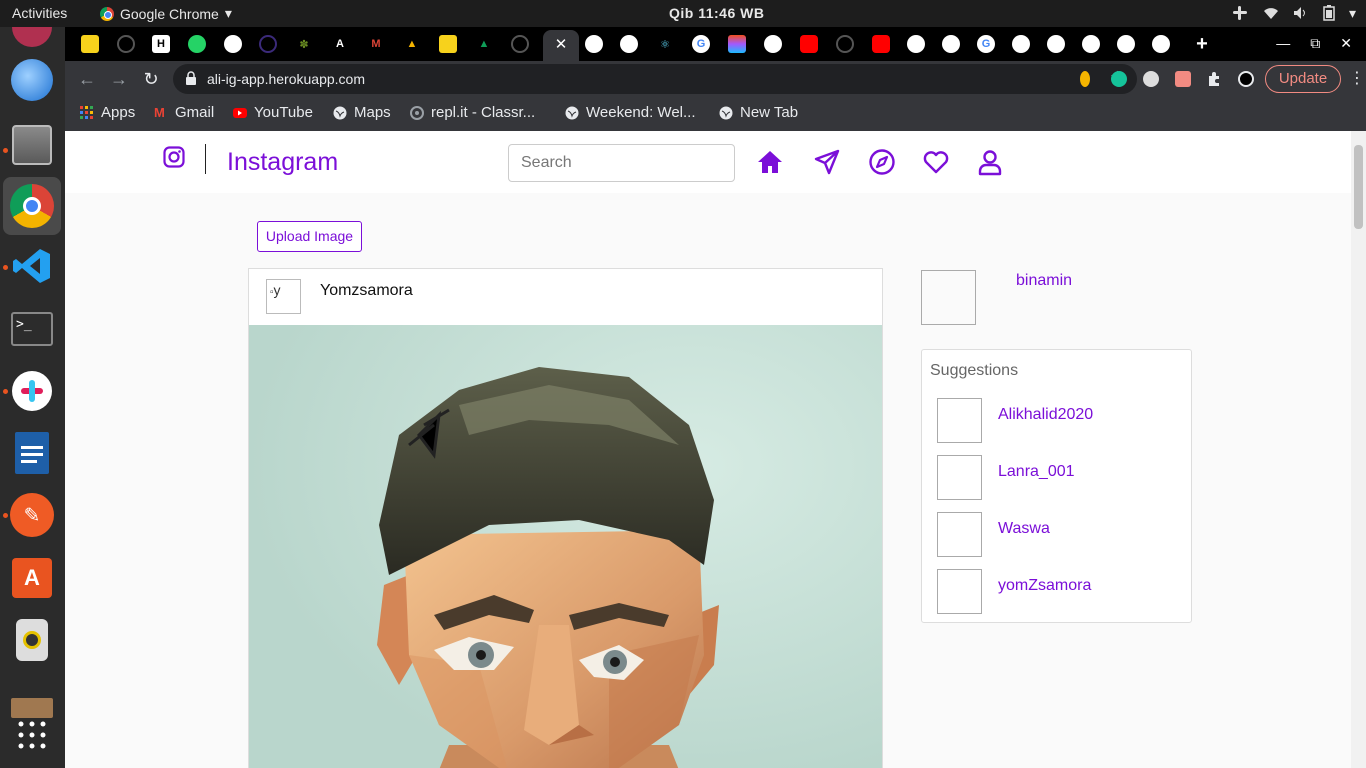 The image size is (1366, 768). What do you see at coordinates (32, 391) in the screenshot?
I see `slack-icon` at bounding box center [32, 391].